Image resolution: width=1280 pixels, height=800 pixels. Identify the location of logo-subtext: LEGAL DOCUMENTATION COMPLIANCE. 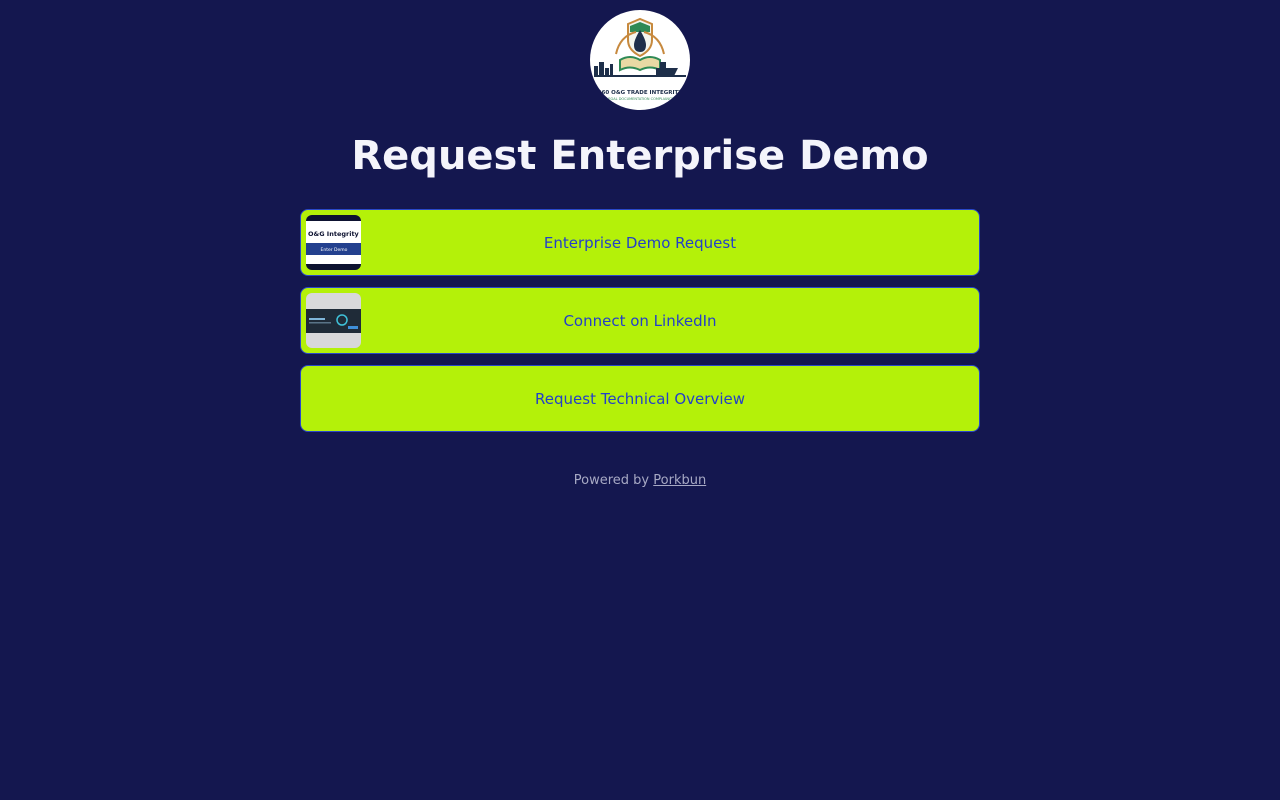
(639, 99).